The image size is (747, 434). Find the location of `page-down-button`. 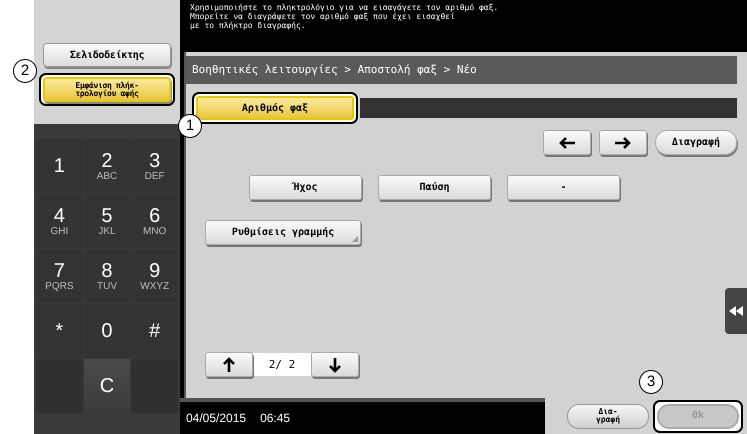

page-down-button is located at coordinates (335, 364).